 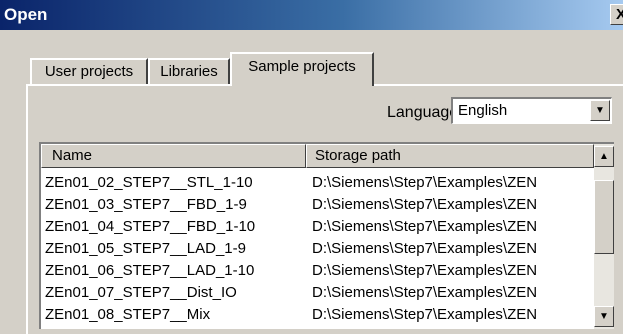 I want to click on tab-user-projects: User projects, so click(x=89, y=71).